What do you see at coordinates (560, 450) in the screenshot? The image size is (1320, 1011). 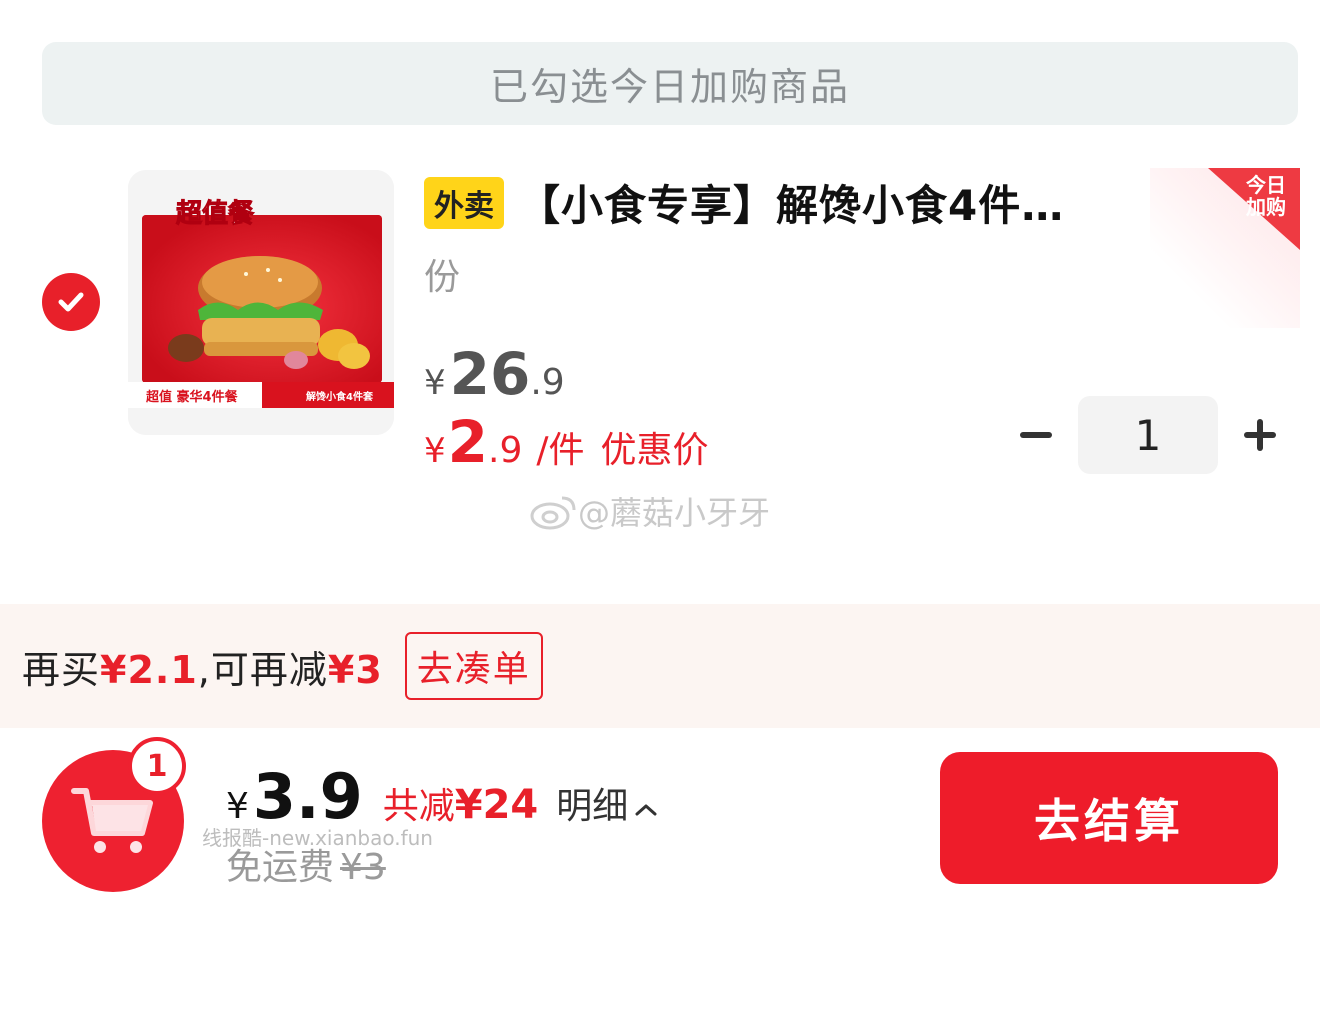 I see `promo-price-unit: /件` at bounding box center [560, 450].